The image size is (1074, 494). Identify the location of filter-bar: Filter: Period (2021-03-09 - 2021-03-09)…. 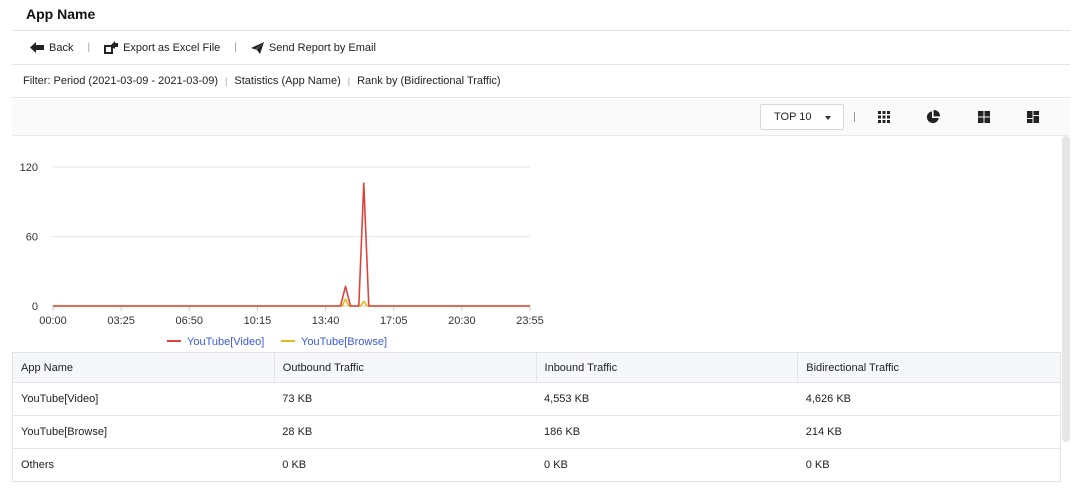
(541, 81).